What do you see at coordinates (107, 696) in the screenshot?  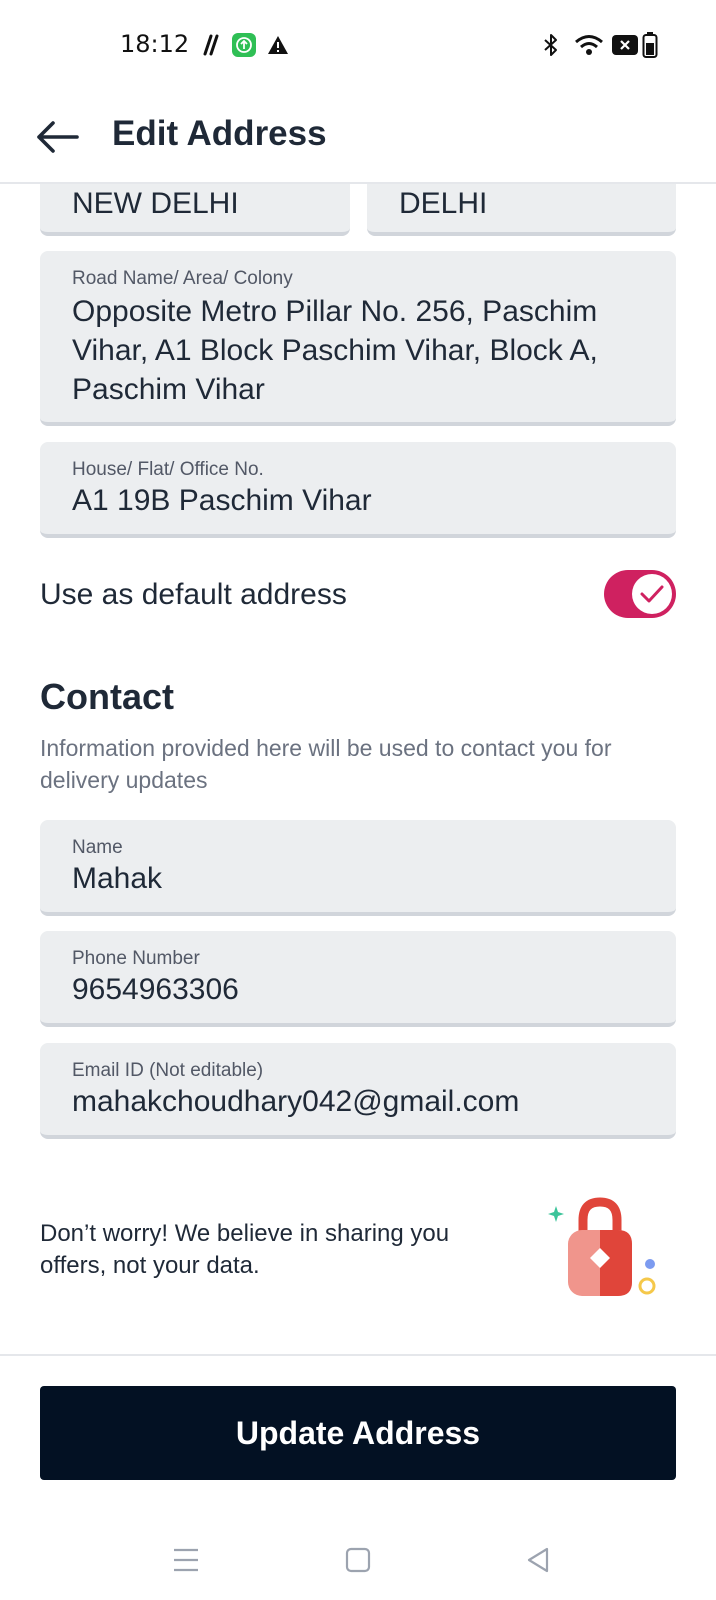 I see `contact-section-title: Contact` at bounding box center [107, 696].